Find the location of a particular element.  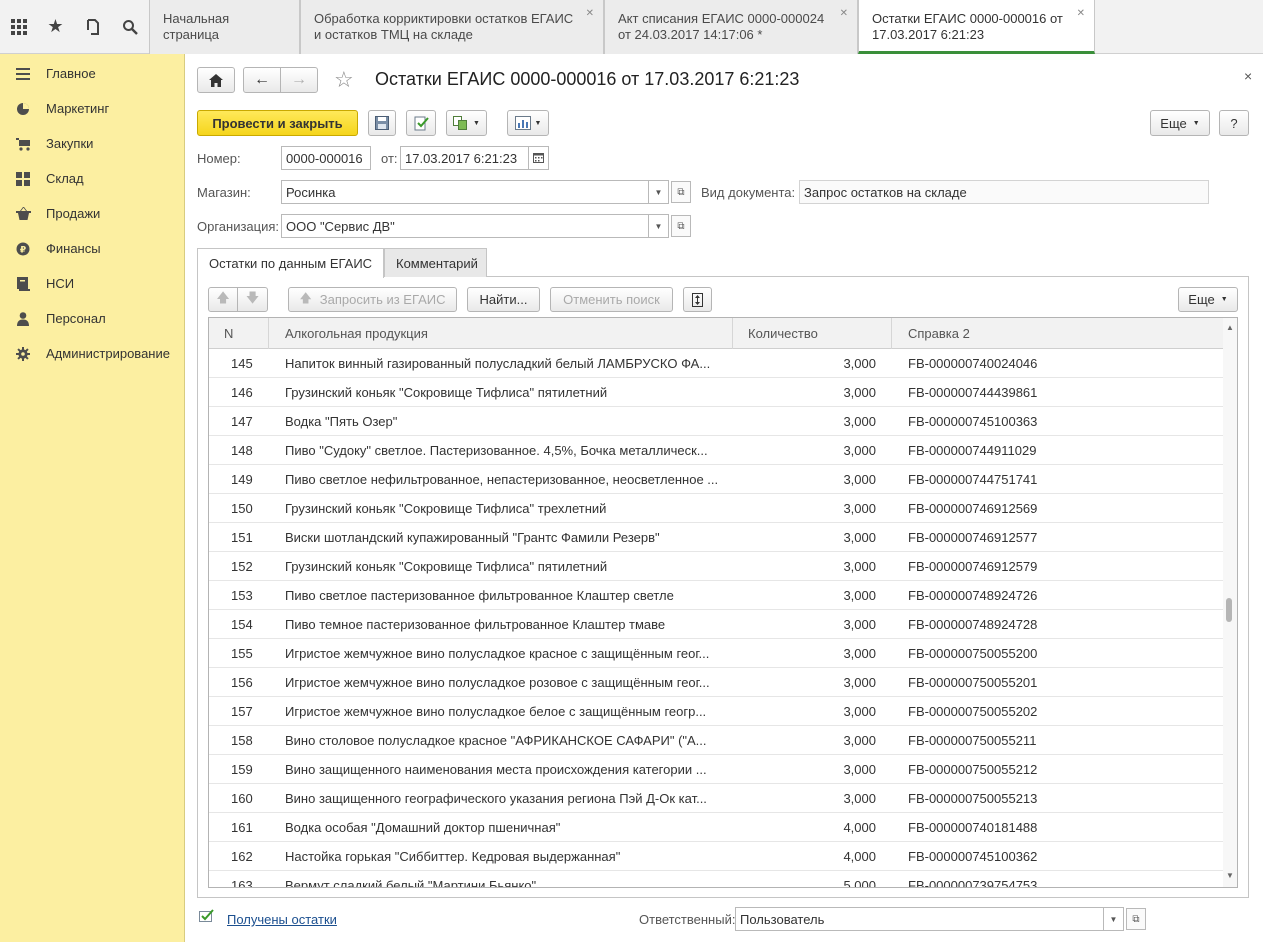

sidebar-item-label: Продажи is located at coordinates (73, 213).